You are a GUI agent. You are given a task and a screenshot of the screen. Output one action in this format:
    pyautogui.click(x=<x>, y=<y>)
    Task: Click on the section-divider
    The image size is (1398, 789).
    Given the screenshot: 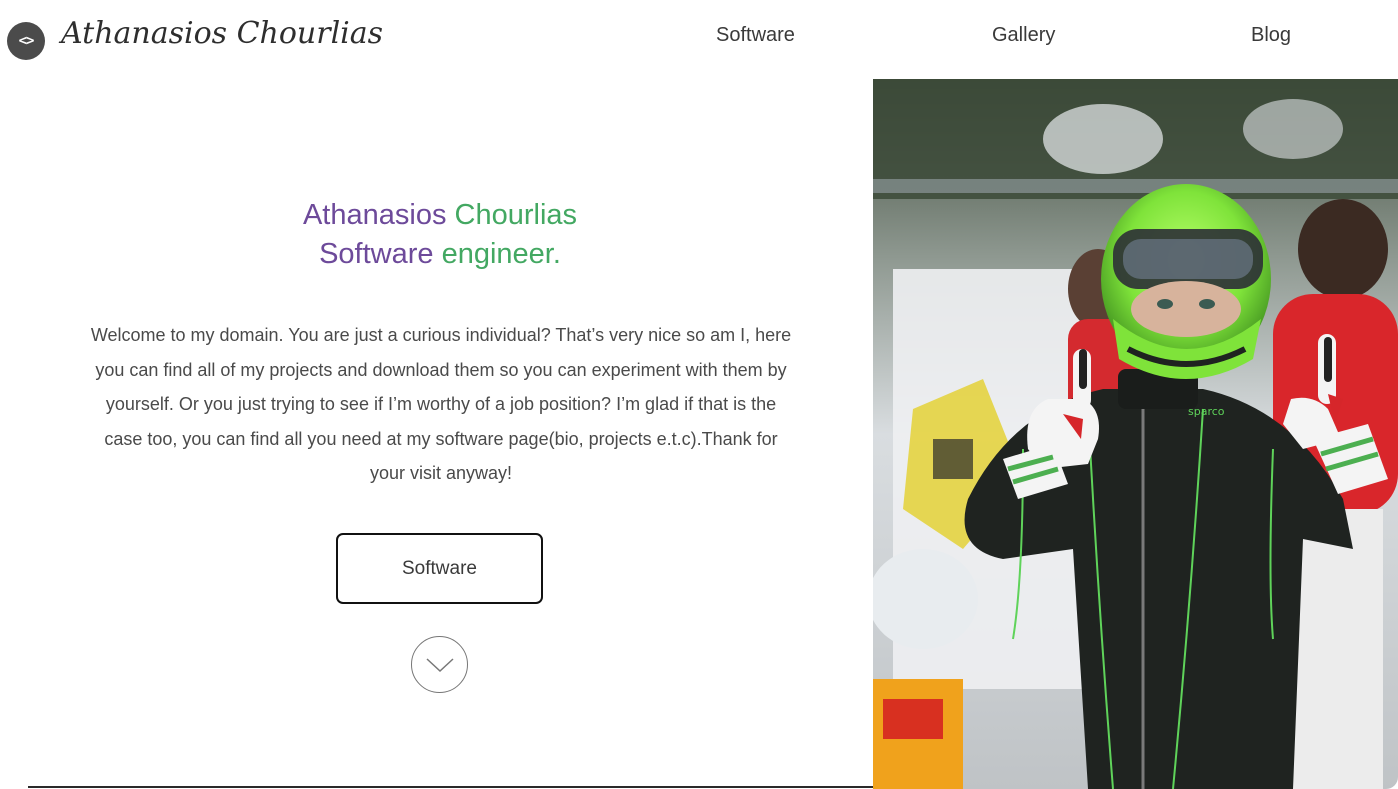 What is the action you would take?
    pyautogui.click(x=450, y=787)
    